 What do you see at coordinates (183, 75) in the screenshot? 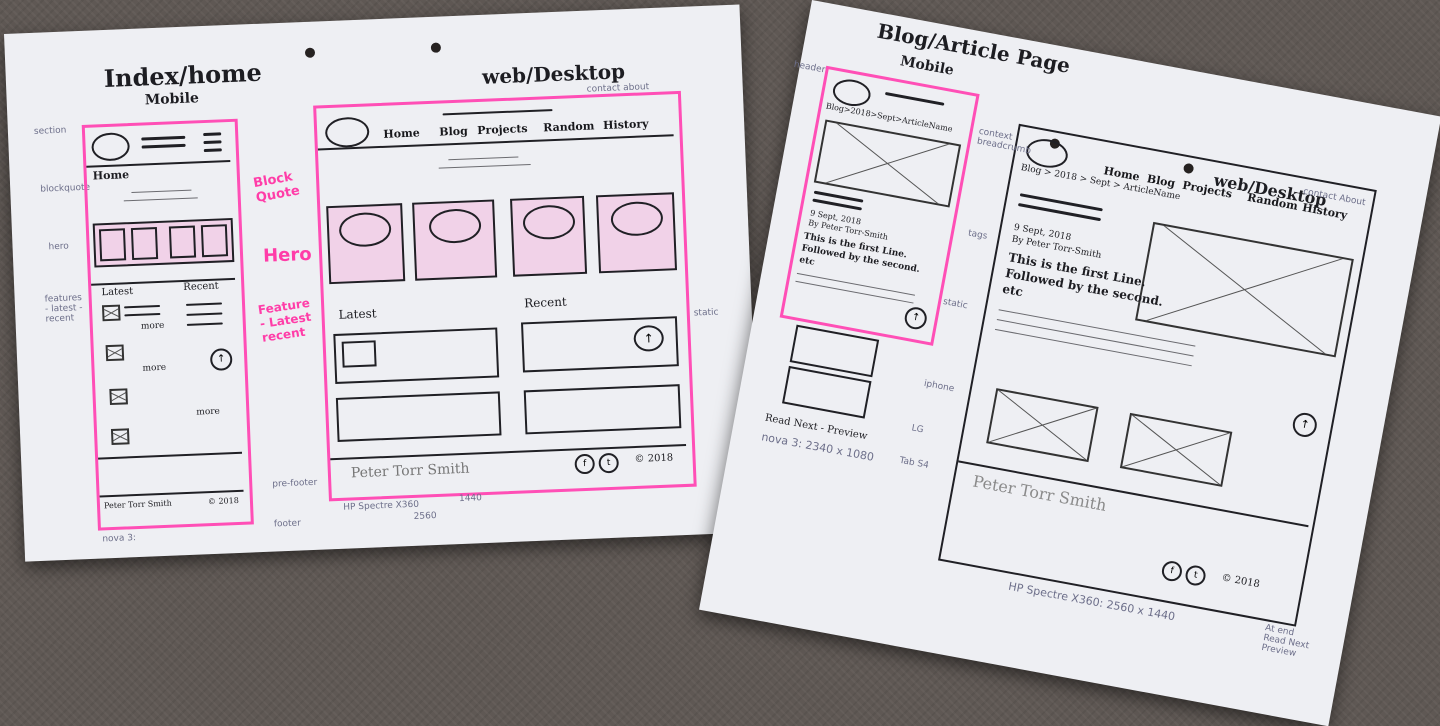
I see `sheet-title: Index/home` at bounding box center [183, 75].